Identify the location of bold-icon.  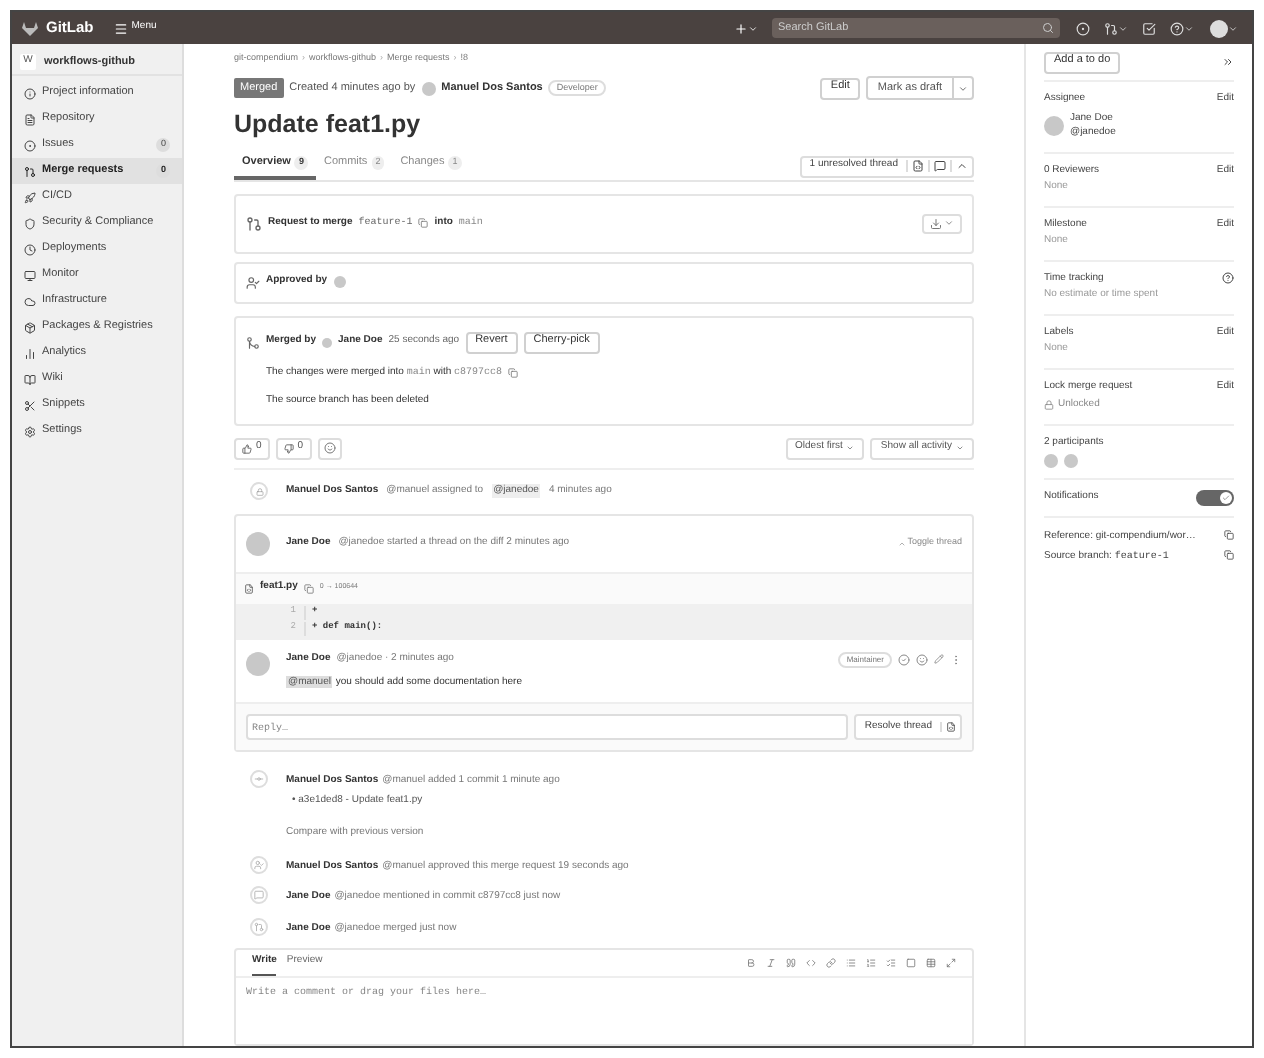
(751, 963).